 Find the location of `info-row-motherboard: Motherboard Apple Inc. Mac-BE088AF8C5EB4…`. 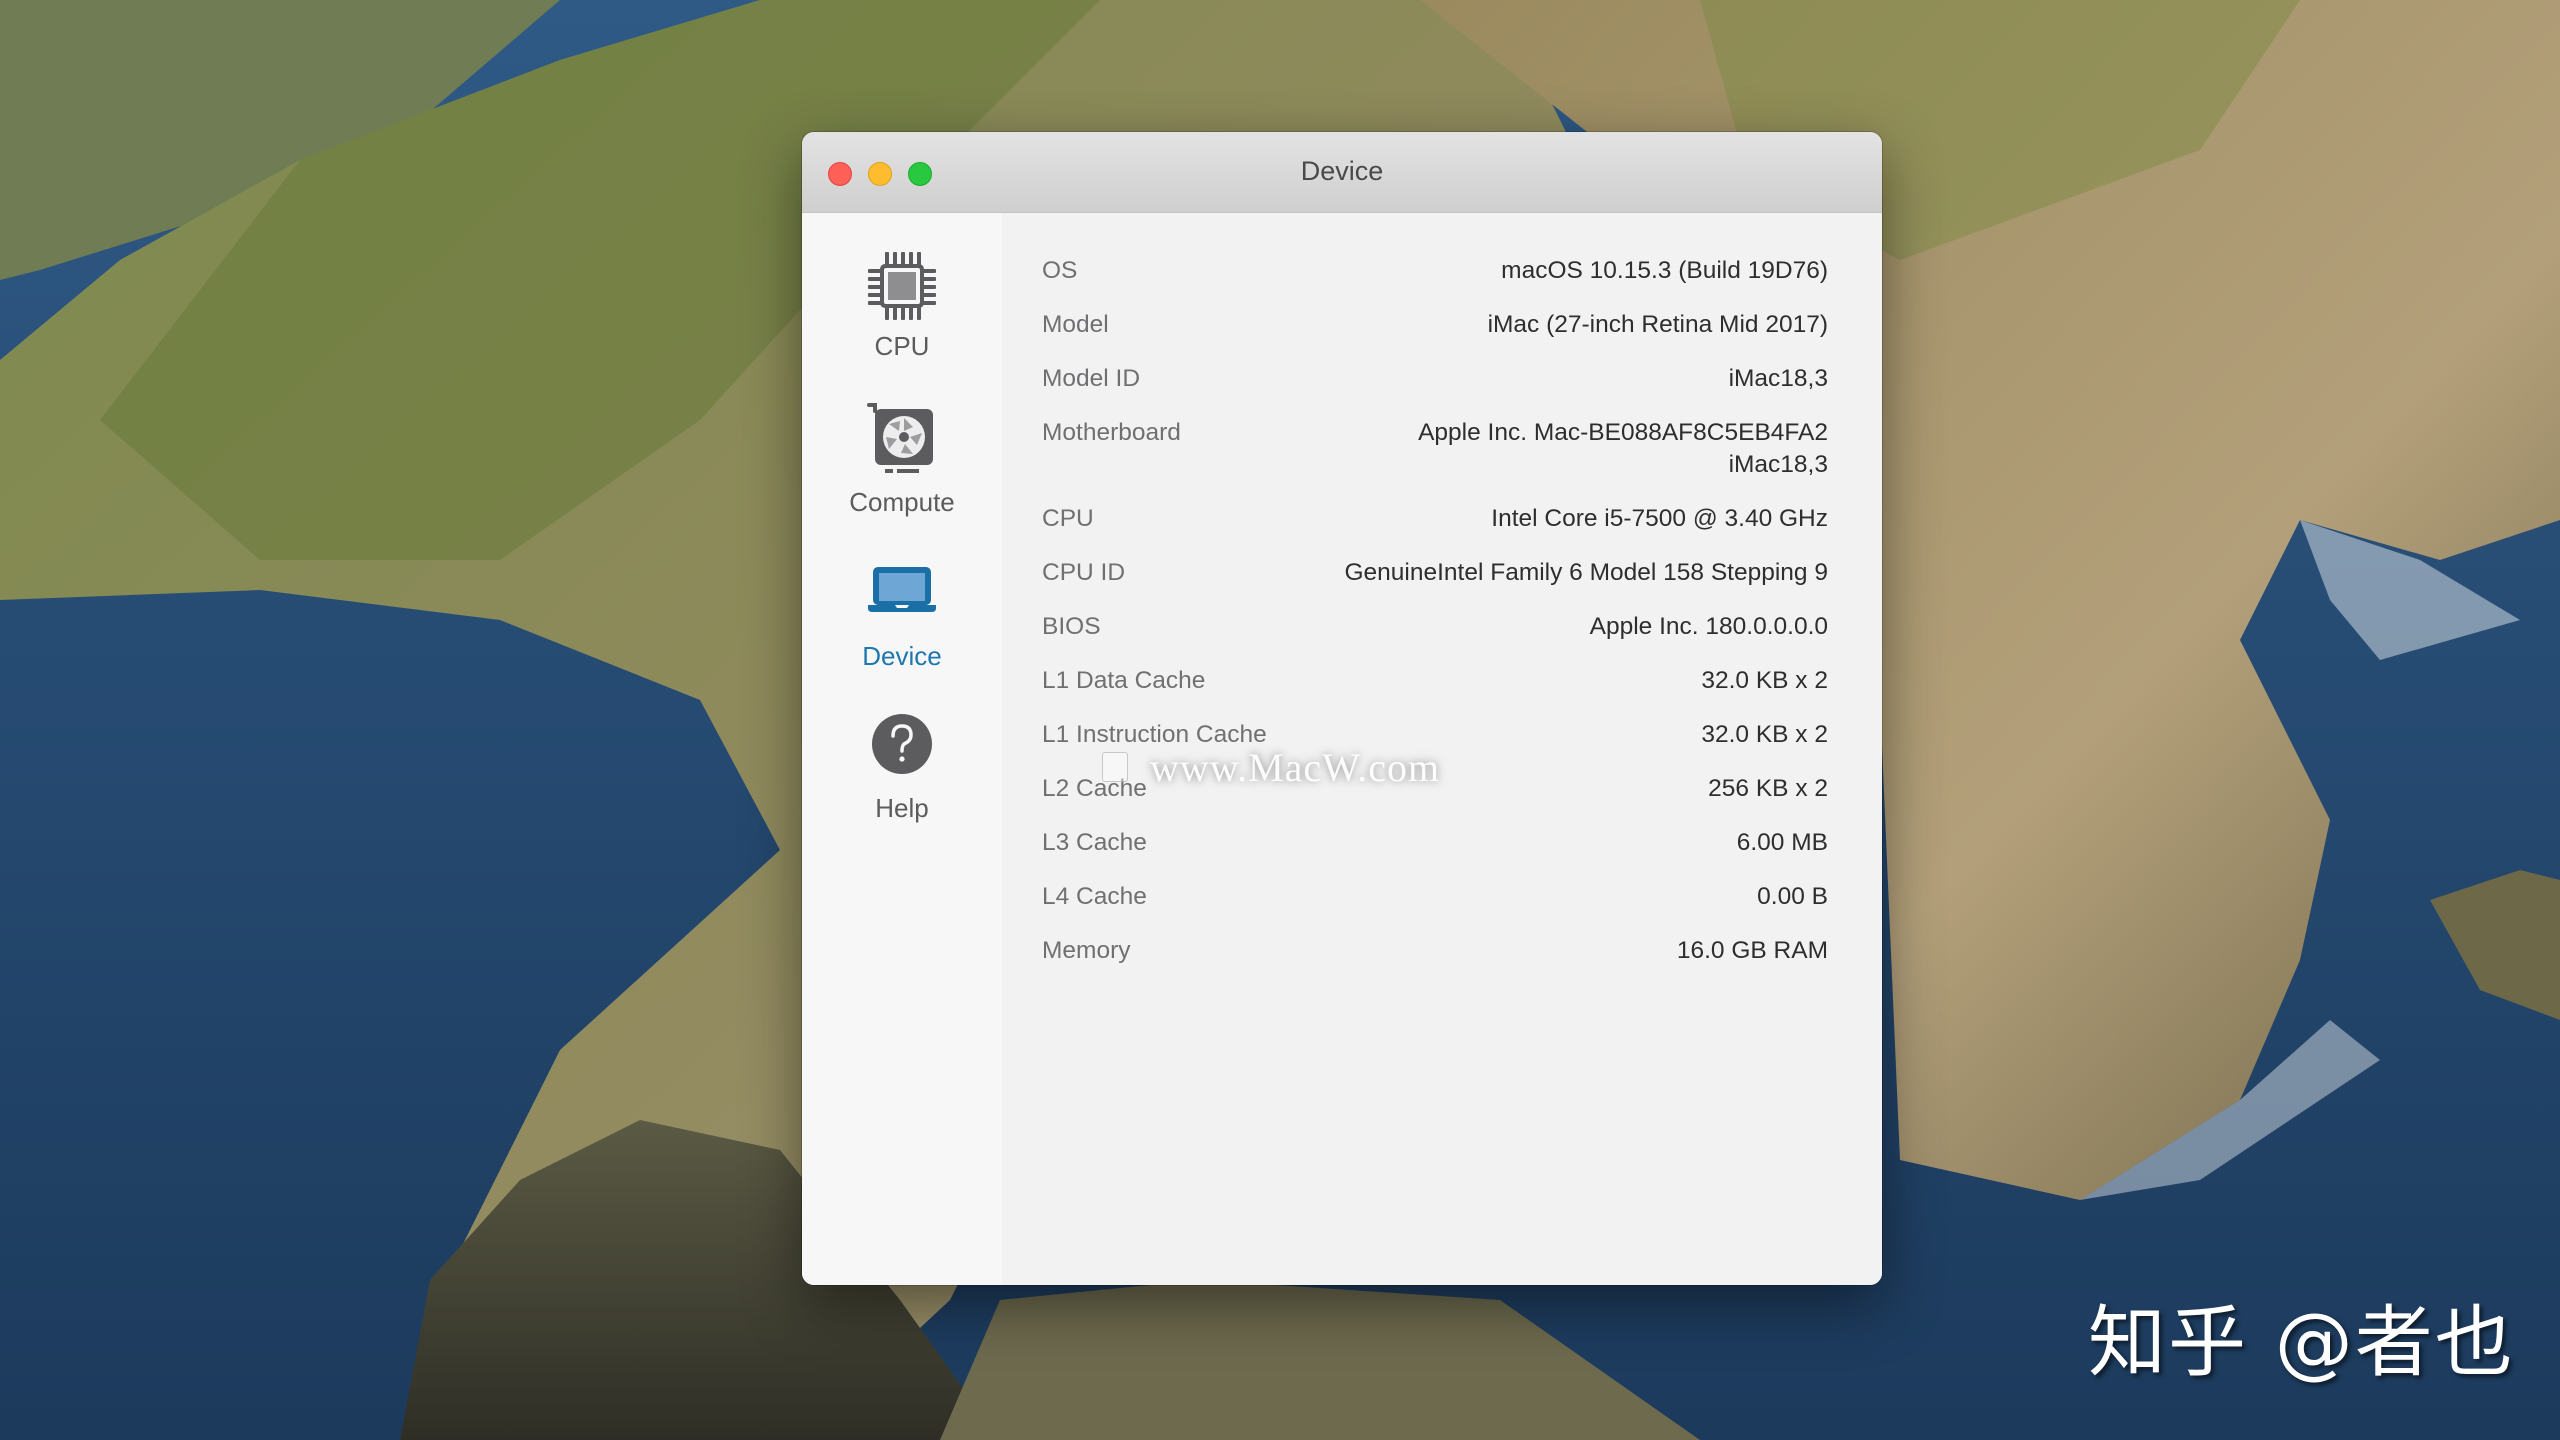

info-row-motherboard: Motherboard Apple Inc. Mac-BE088AF8C5EB4… is located at coordinates (1442, 460).